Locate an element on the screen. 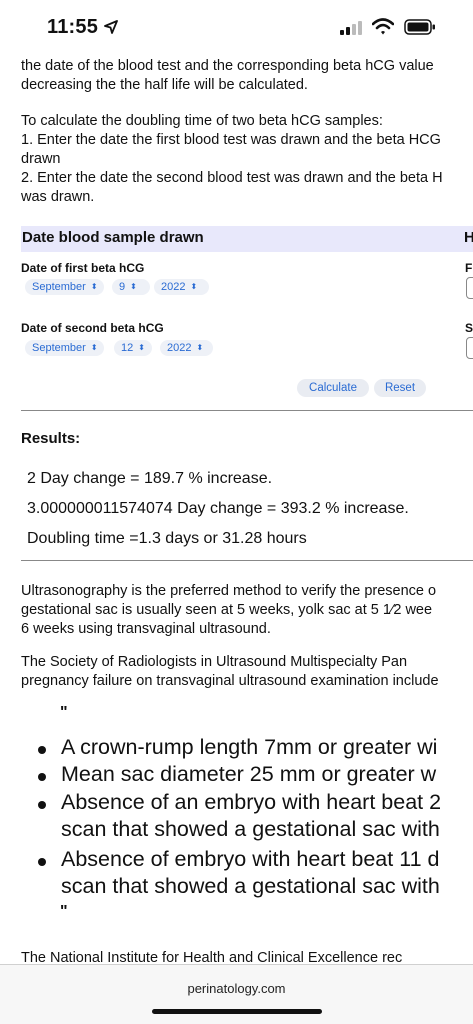  battery-icon is located at coordinates (419, 27).